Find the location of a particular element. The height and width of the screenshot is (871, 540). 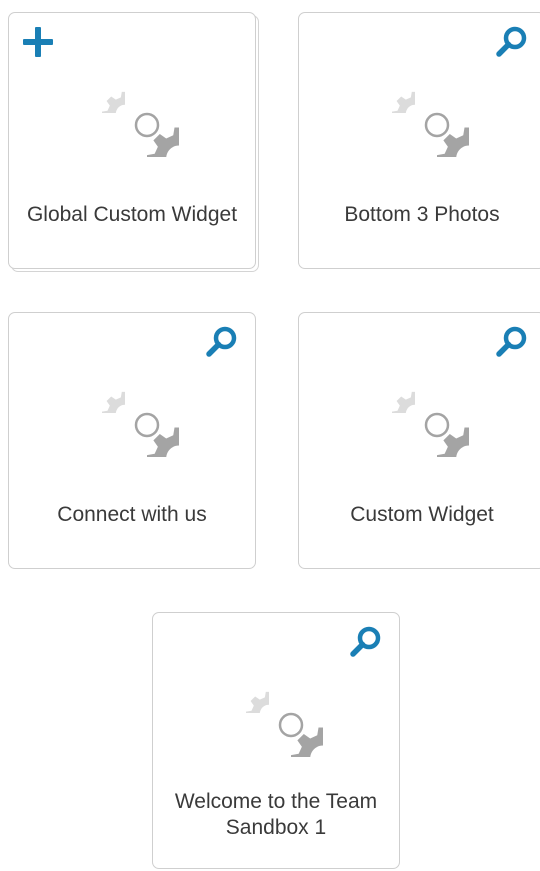

widget-title: Custom Widget is located at coordinates (422, 514).